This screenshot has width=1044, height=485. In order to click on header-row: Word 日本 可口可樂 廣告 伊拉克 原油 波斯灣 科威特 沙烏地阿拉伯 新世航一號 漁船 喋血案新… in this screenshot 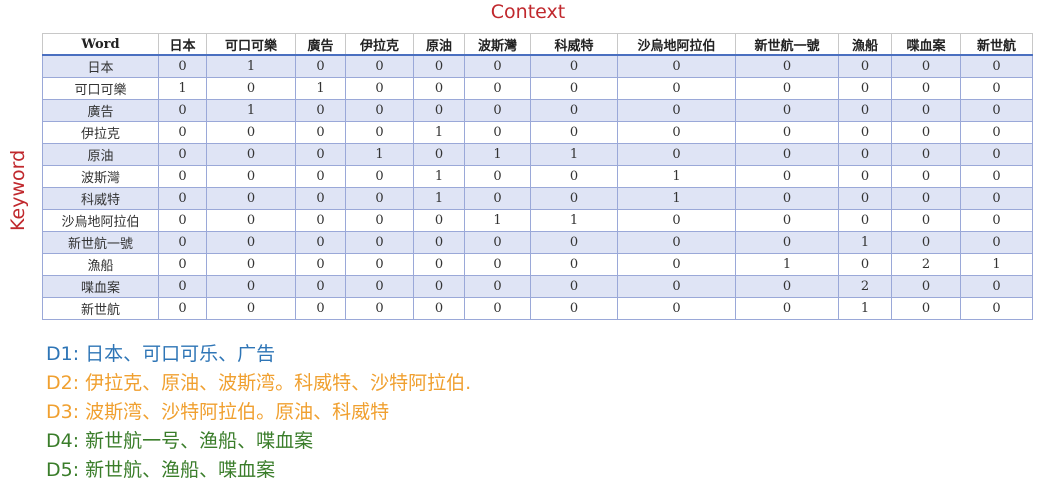, I will do `click(537, 44)`.